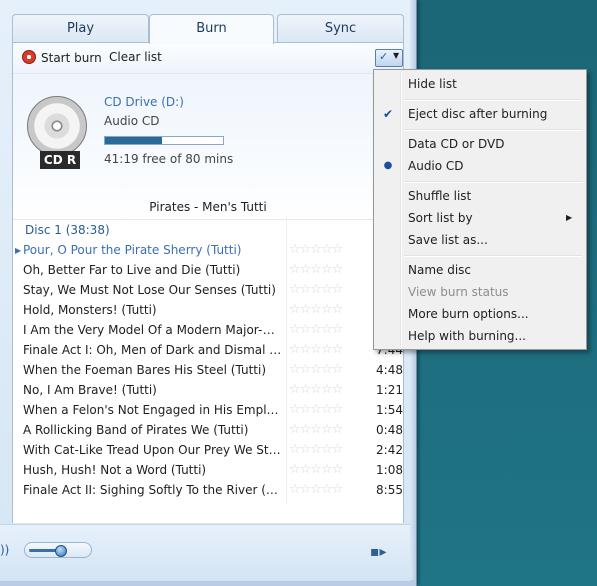 The width and height of the screenshot is (597, 586). Describe the element at coordinates (439, 270) in the screenshot. I see `menu-item-name-disc: Name disc` at that location.